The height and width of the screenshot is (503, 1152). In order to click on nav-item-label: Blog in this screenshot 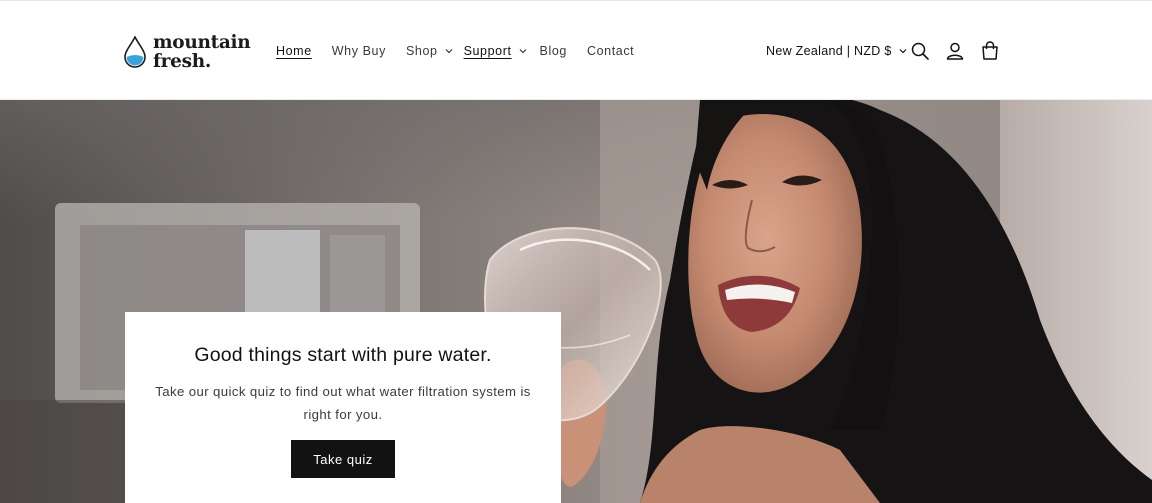, I will do `click(553, 51)`.